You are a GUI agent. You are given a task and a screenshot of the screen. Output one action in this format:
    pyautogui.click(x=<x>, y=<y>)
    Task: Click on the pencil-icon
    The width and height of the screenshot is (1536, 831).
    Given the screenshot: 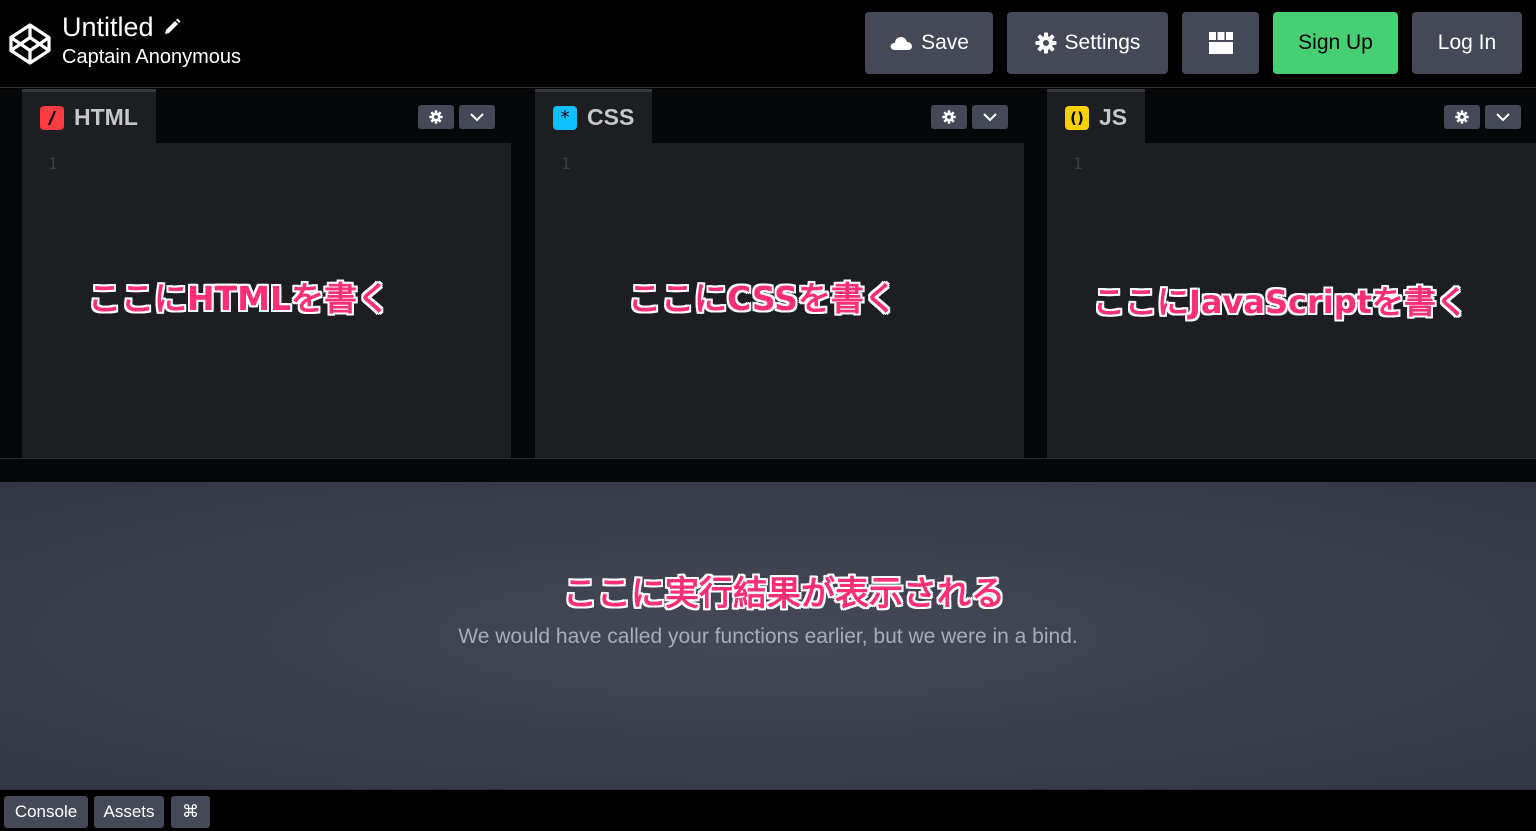 What is the action you would take?
    pyautogui.click(x=172, y=27)
    